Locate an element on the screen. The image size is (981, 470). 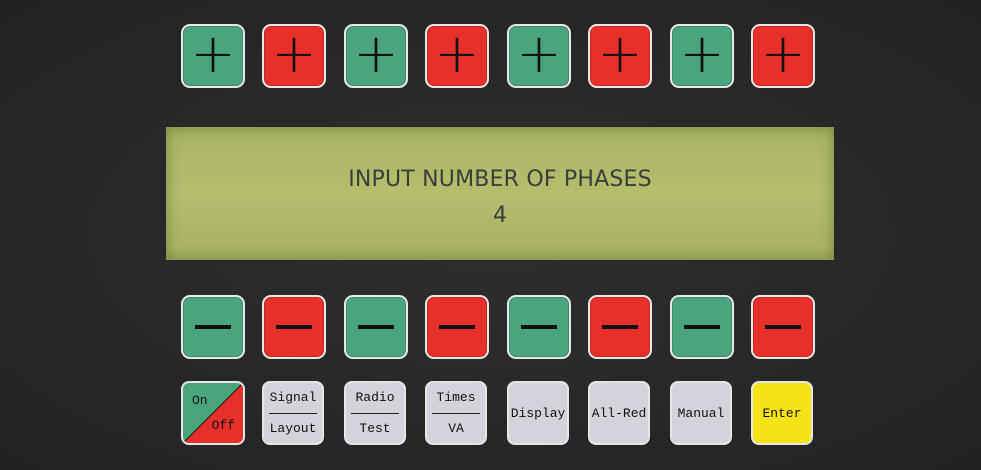
display-button: Display is located at coordinates (538, 413).